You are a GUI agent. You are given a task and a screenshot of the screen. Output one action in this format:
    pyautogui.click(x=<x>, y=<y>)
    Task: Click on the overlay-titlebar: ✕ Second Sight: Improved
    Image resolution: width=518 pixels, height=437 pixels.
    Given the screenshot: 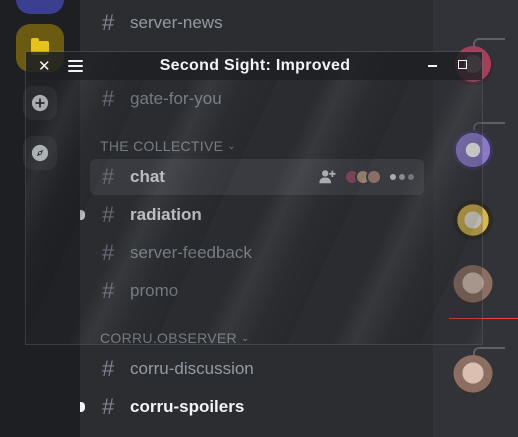 What is the action you would take?
    pyautogui.click(x=254, y=66)
    